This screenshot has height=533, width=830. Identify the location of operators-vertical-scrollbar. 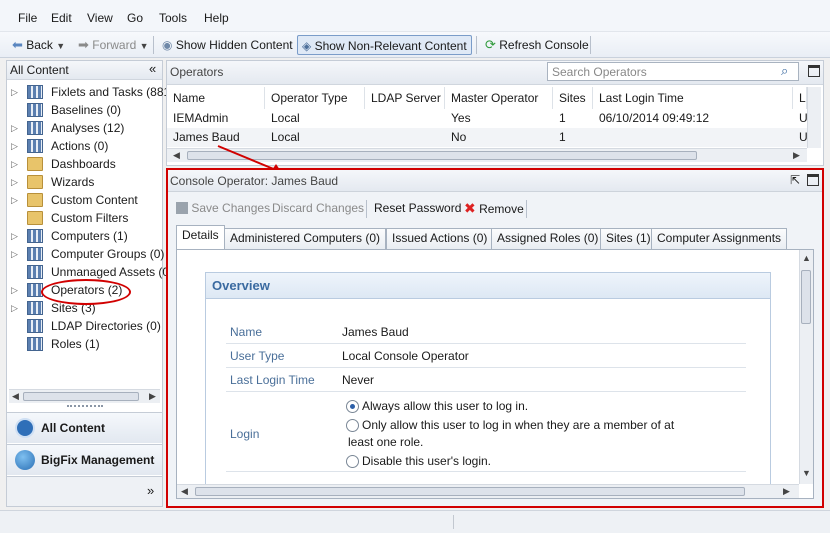
(814, 117).